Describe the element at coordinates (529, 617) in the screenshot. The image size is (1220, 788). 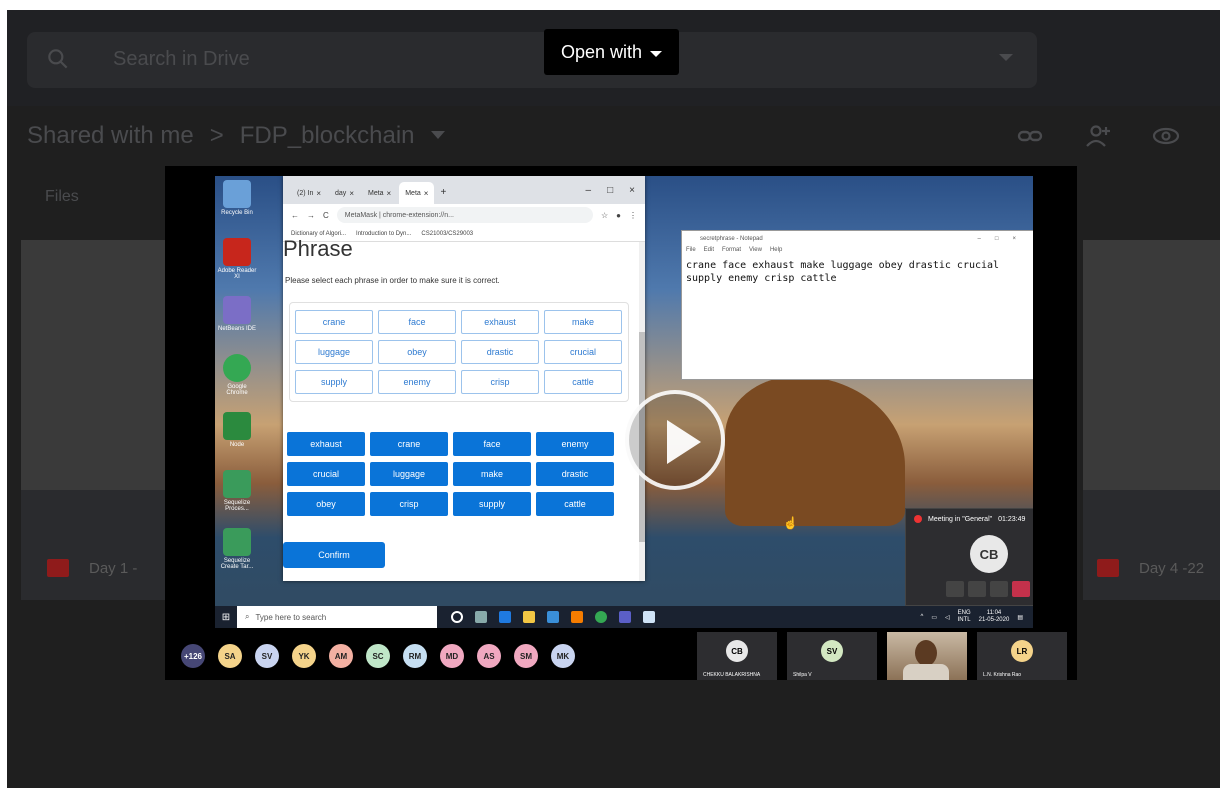
I see `file-explorer-icon` at that location.